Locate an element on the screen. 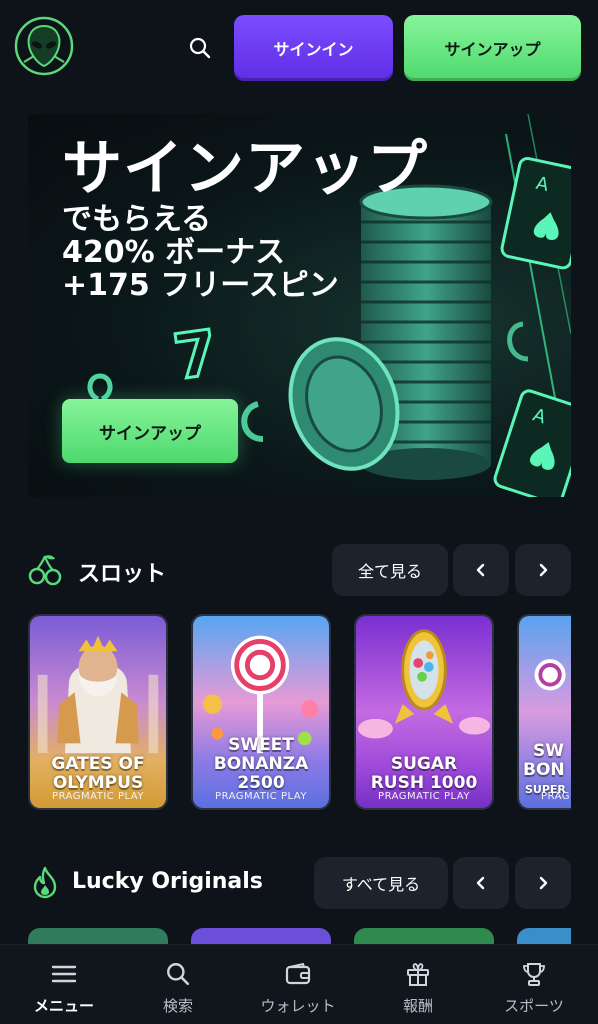 Image resolution: width=598 pixels, height=1024 pixels. game-tile-sweet-bonanza-super: SW BON SUPER PRAG is located at coordinates (544, 712).